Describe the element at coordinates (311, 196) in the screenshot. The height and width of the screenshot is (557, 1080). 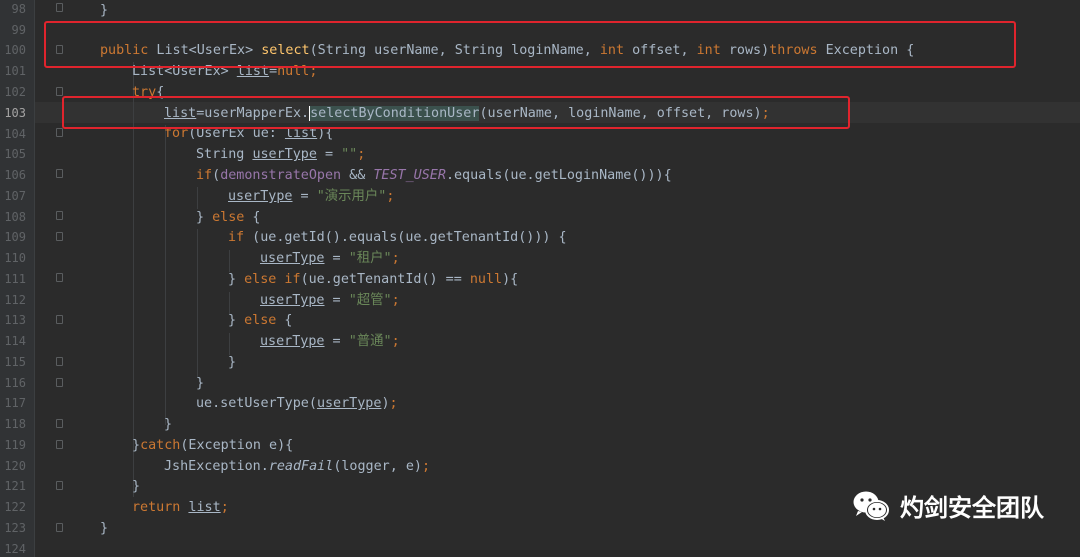
I see `code-line: userType = "演示用户";` at that location.